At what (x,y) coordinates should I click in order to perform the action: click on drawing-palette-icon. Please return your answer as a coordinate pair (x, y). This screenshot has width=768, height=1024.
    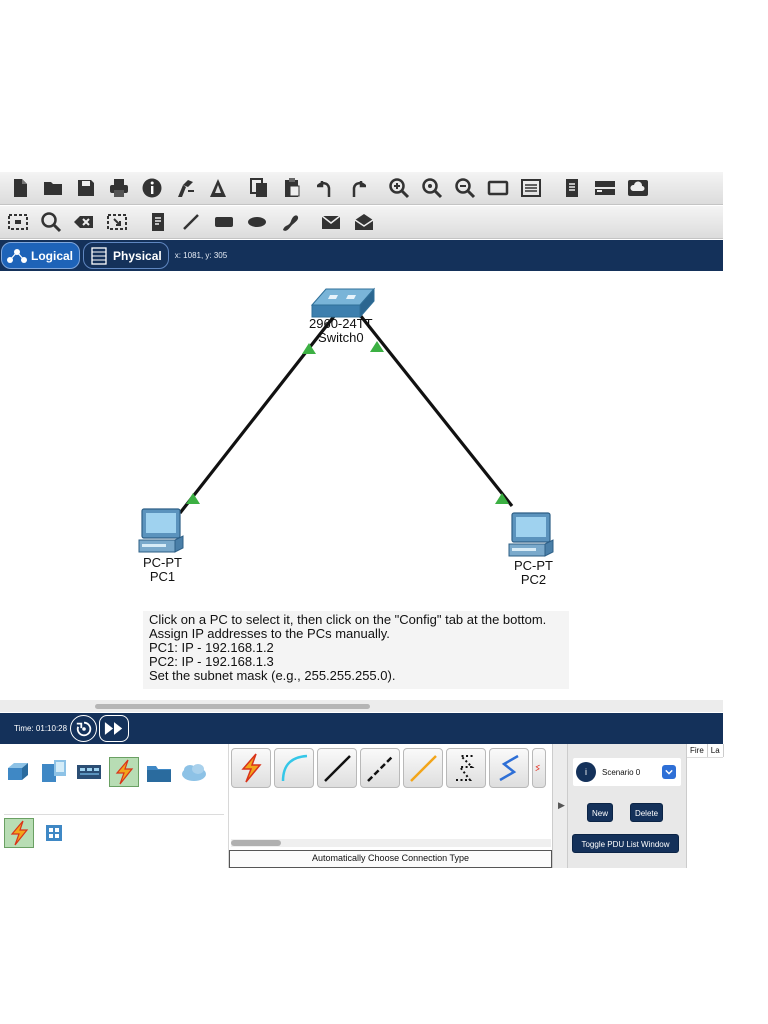
    Looking at the image, I should click on (498, 188).